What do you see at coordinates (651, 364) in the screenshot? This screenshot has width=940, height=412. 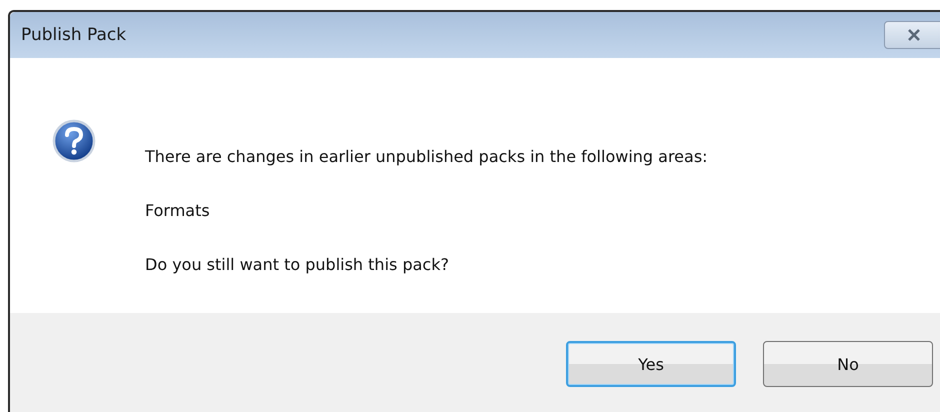 I see `dialog-button: Yes` at bounding box center [651, 364].